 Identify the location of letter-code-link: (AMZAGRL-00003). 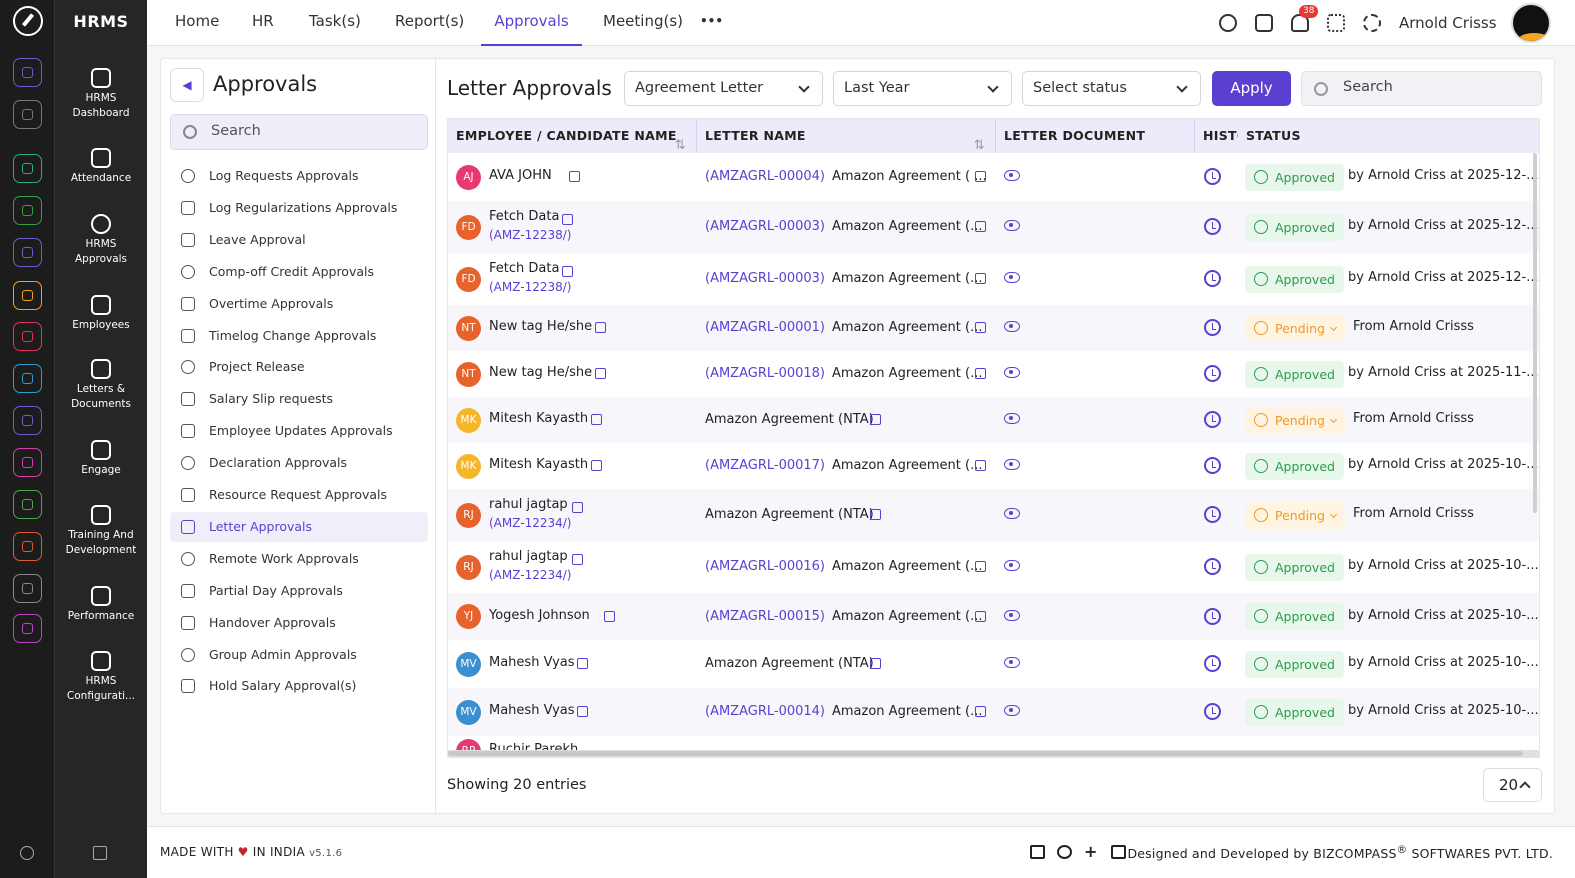
(765, 226).